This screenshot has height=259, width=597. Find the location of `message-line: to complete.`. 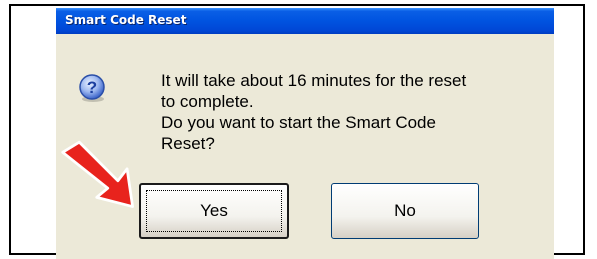

message-line: to complete. is located at coordinates (207, 101).